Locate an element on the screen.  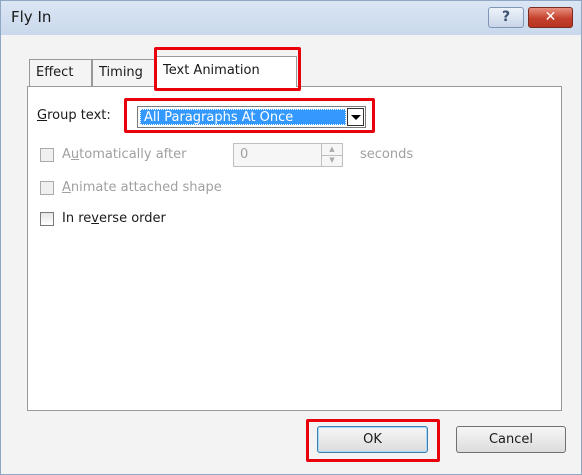
spinner-buttons: ▲ ▼ is located at coordinates (331, 155).